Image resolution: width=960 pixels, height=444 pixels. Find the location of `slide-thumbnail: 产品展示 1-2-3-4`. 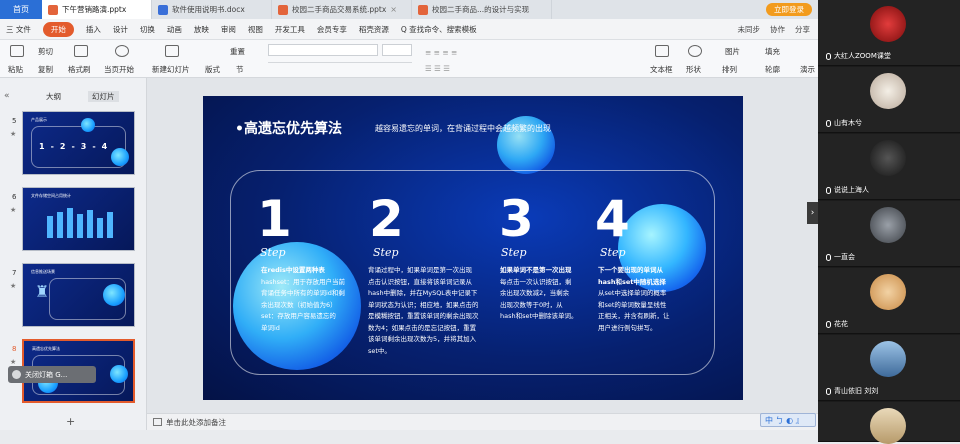

slide-thumbnail: 产品展示 1-2-3-4 is located at coordinates (78, 143).